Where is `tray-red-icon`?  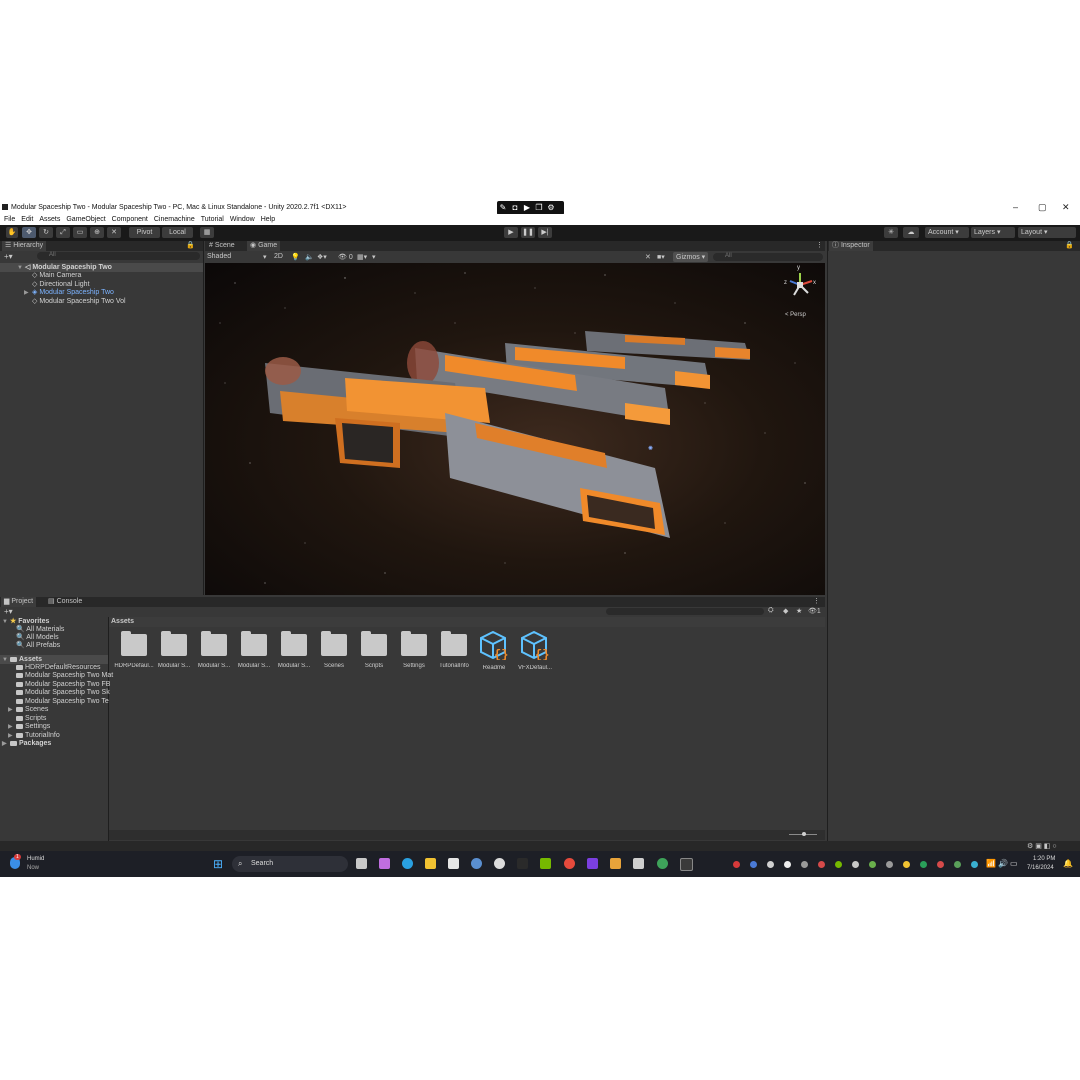
tray-red-icon is located at coordinates (940, 864).